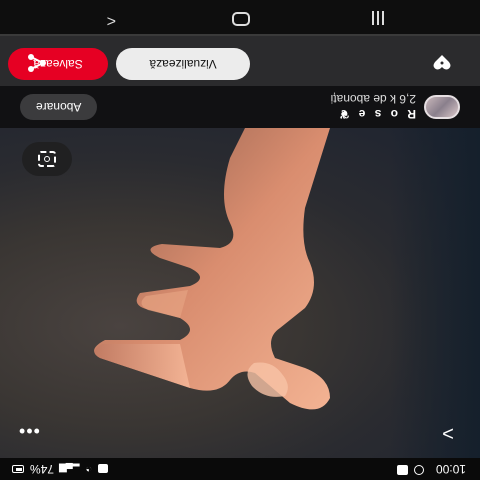 The width and height of the screenshot is (480, 480). I want to click on status-right: ◔ ▂▄▆ 74%, so click(60, 469).